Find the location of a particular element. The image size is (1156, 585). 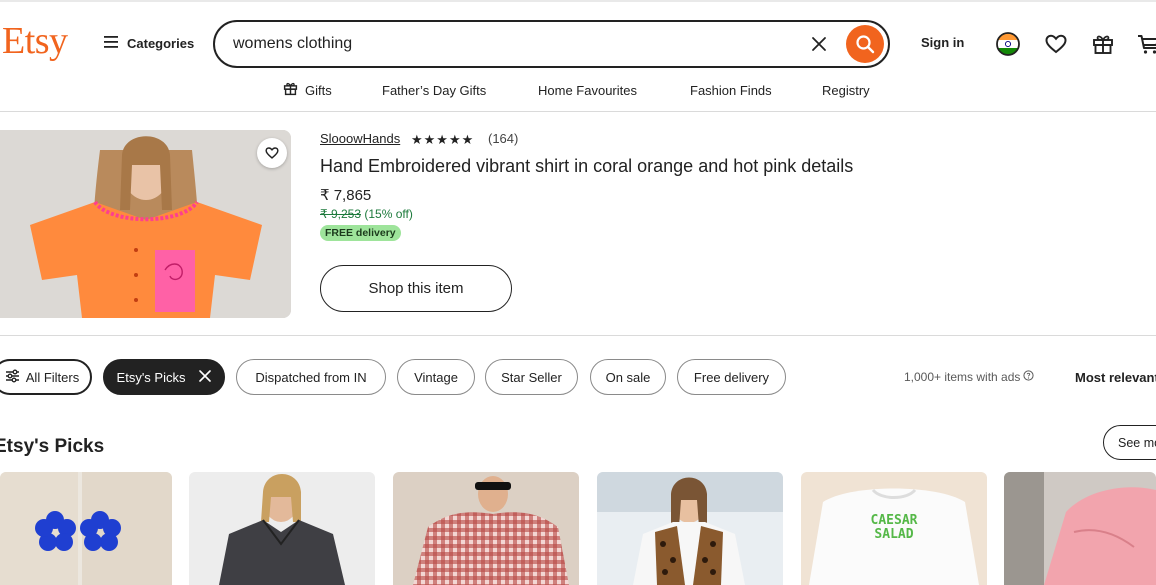

section-title: Etsy's Picks is located at coordinates (52, 446).